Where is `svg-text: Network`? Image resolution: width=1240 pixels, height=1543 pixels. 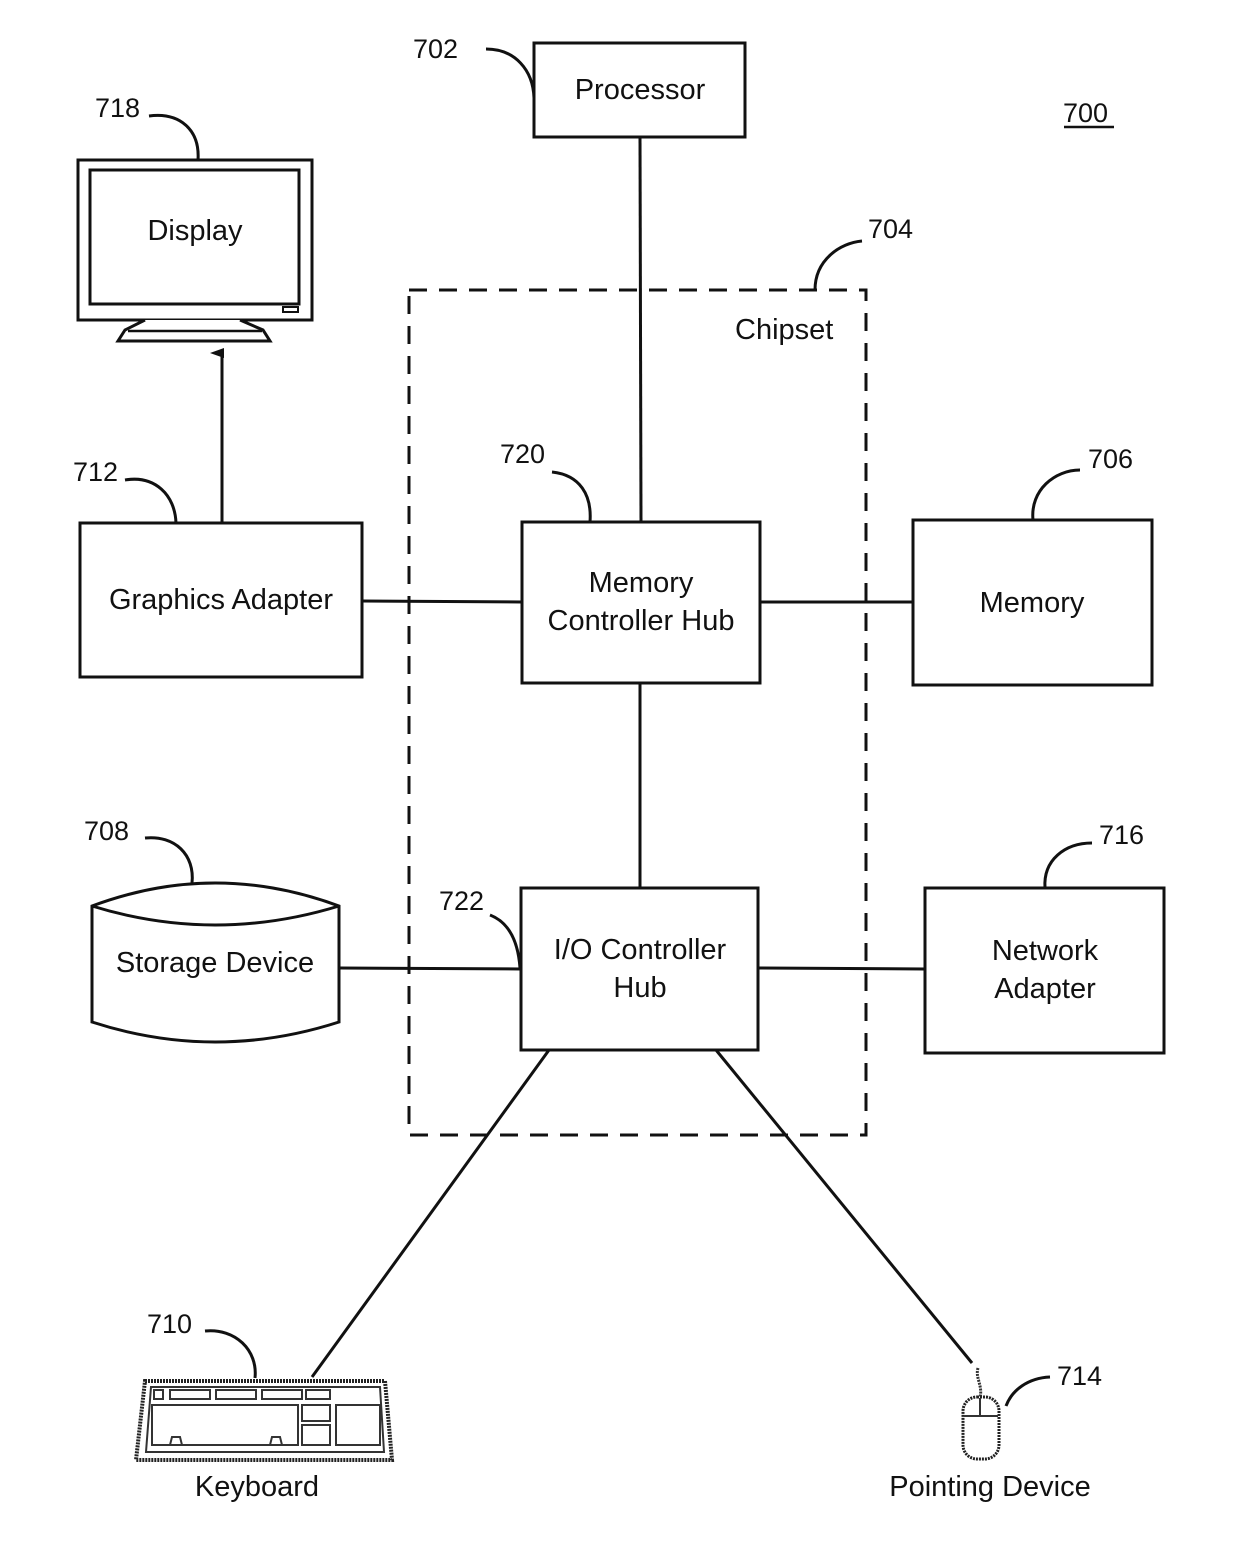 svg-text: Network is located at coordinates (1045, 951).